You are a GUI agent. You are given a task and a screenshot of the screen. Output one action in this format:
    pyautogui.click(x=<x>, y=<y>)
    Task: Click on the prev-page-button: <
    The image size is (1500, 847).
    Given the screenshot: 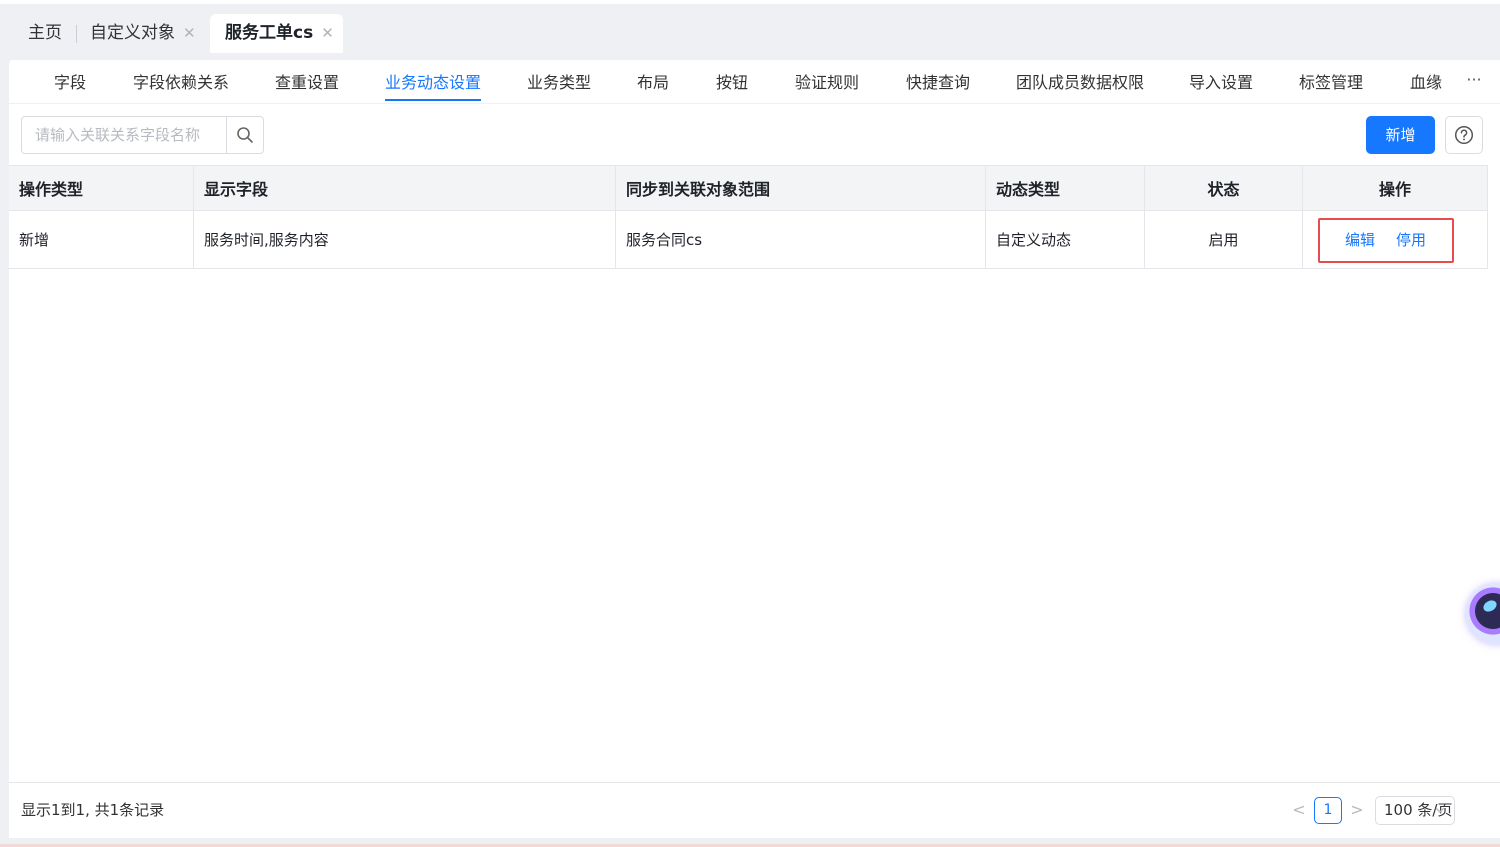 What is the action you would take?
    pyautogui.click(x=1299, y=810)
    